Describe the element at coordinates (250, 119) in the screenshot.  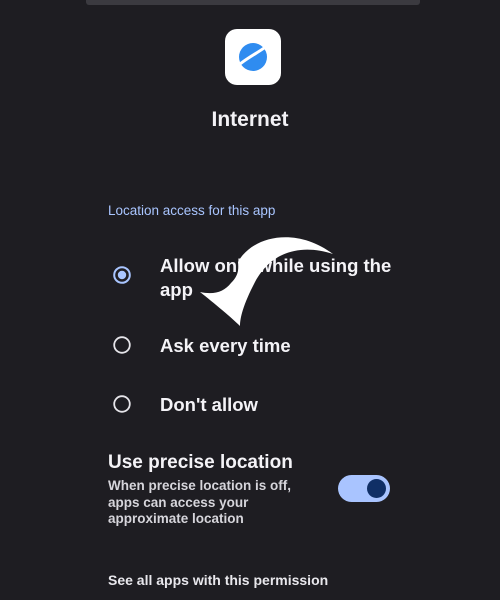
I see `app-name: Internet` at that location.